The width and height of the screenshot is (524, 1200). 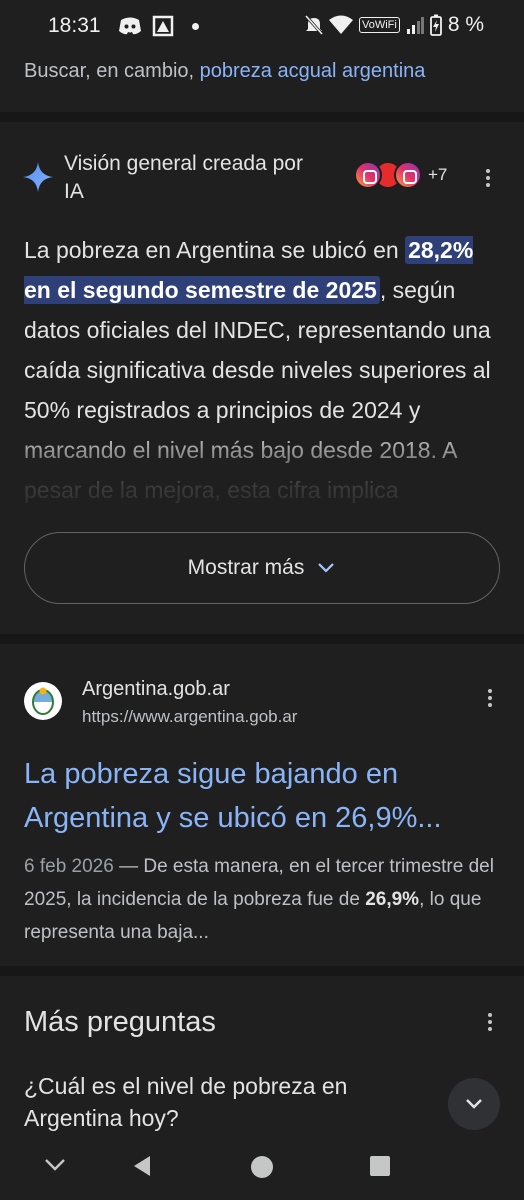 What do you see at coordinates (183, 177) in the screenshot?
I see `ai-overview-title: Visión general creada por IA` at bounding box center [183, 177].